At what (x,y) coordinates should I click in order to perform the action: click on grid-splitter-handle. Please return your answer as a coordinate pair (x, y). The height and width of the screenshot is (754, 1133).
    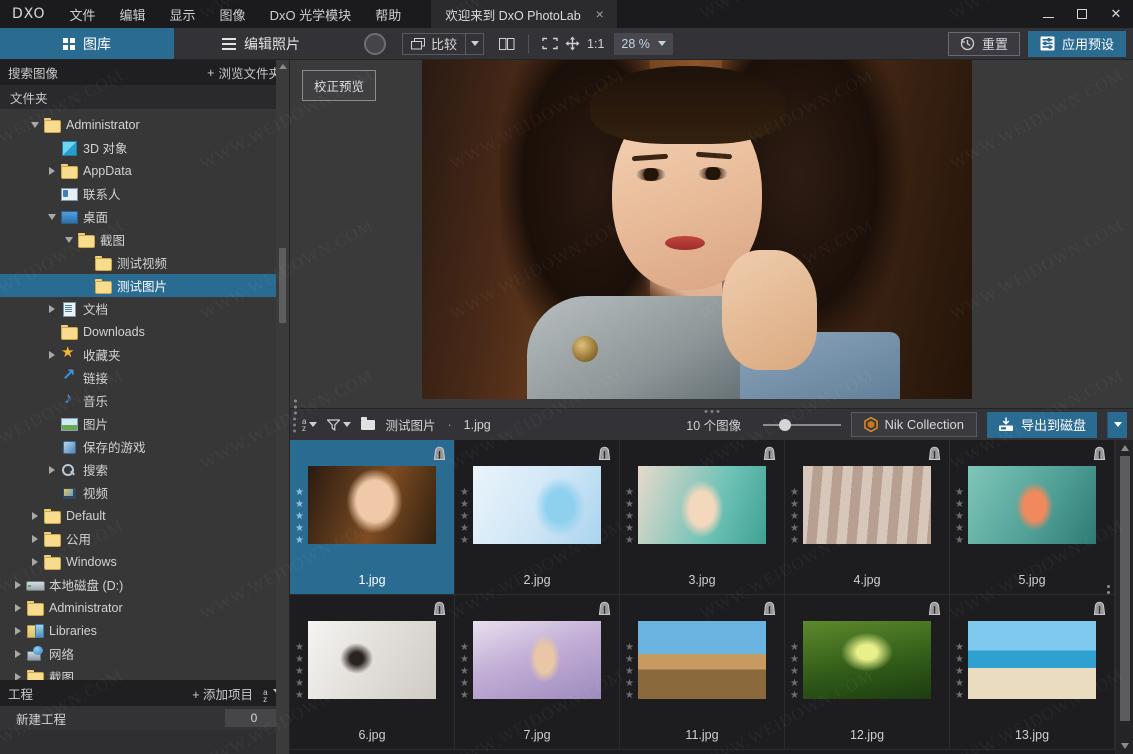
    Looking at the image, I should click on (1108, 589).